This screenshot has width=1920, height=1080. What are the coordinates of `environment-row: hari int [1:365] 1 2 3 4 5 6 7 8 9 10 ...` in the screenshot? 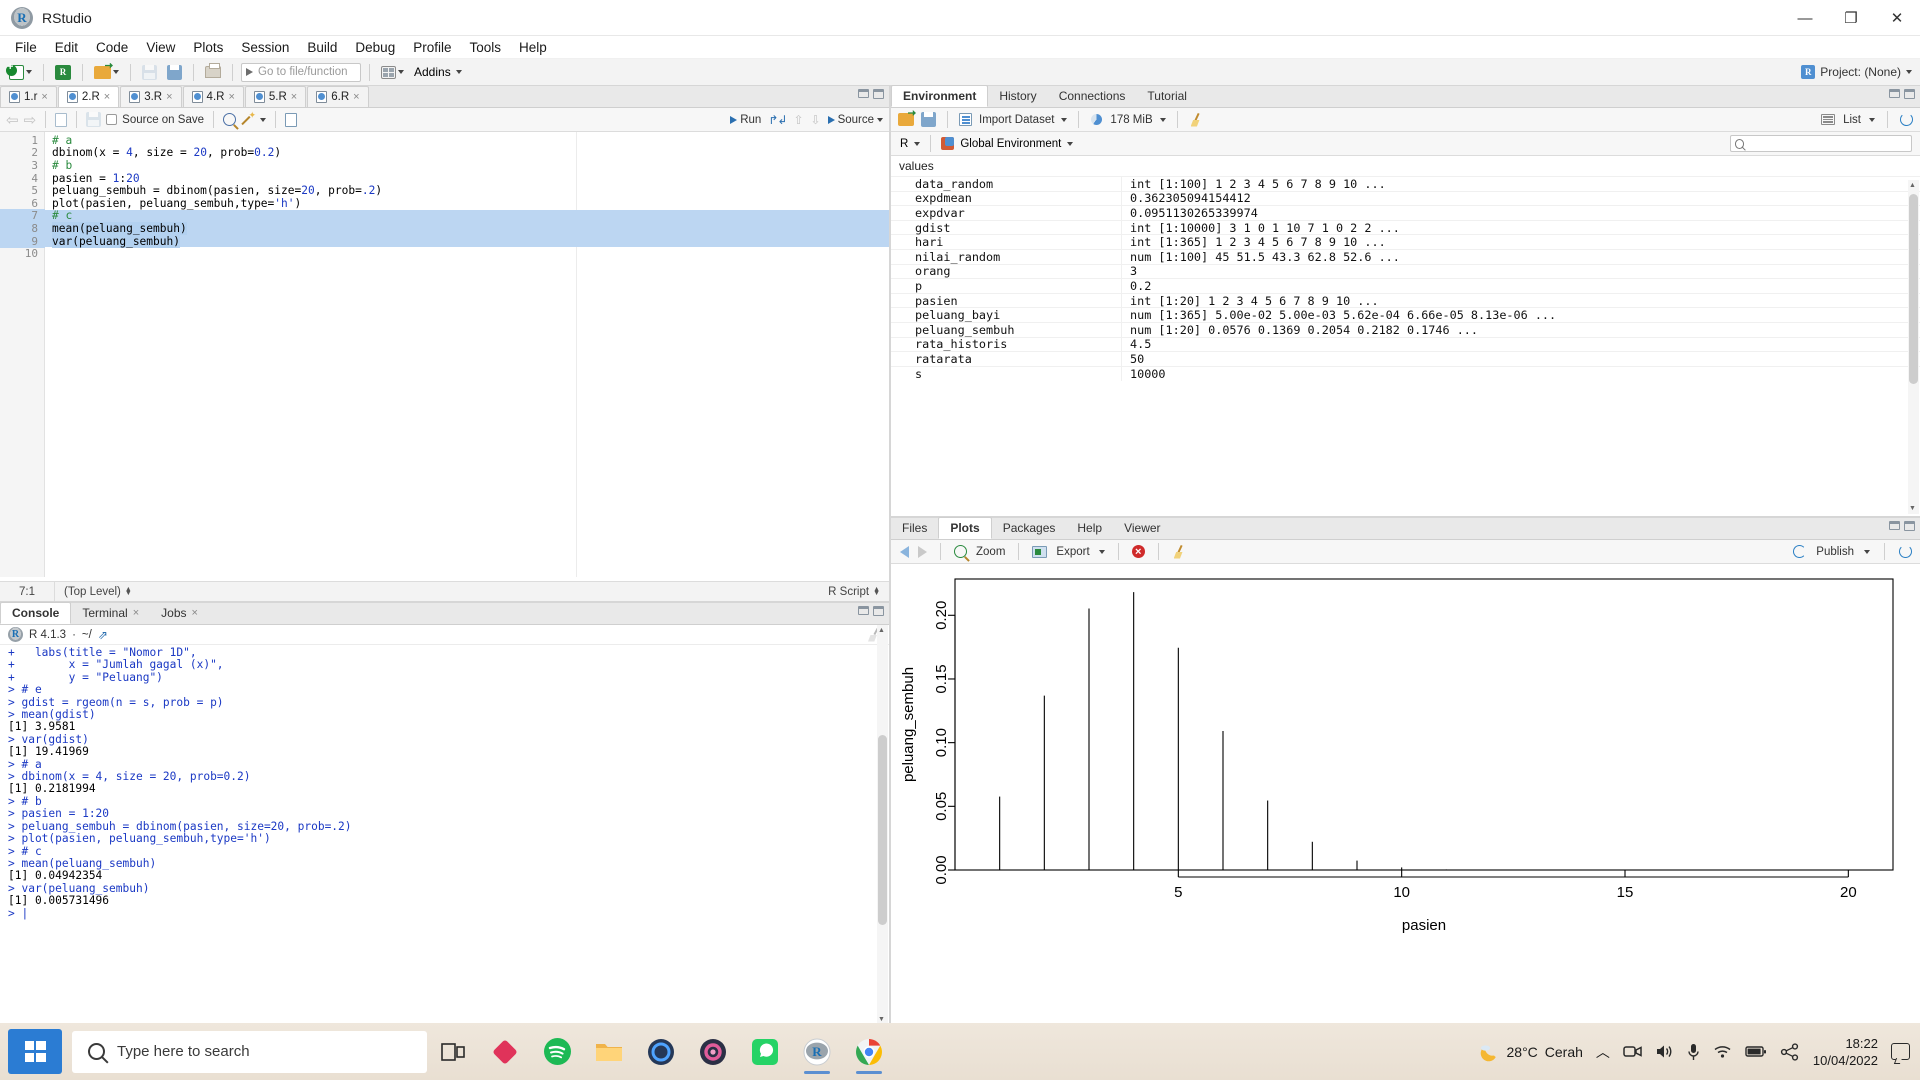 It's located at (1405, 242).